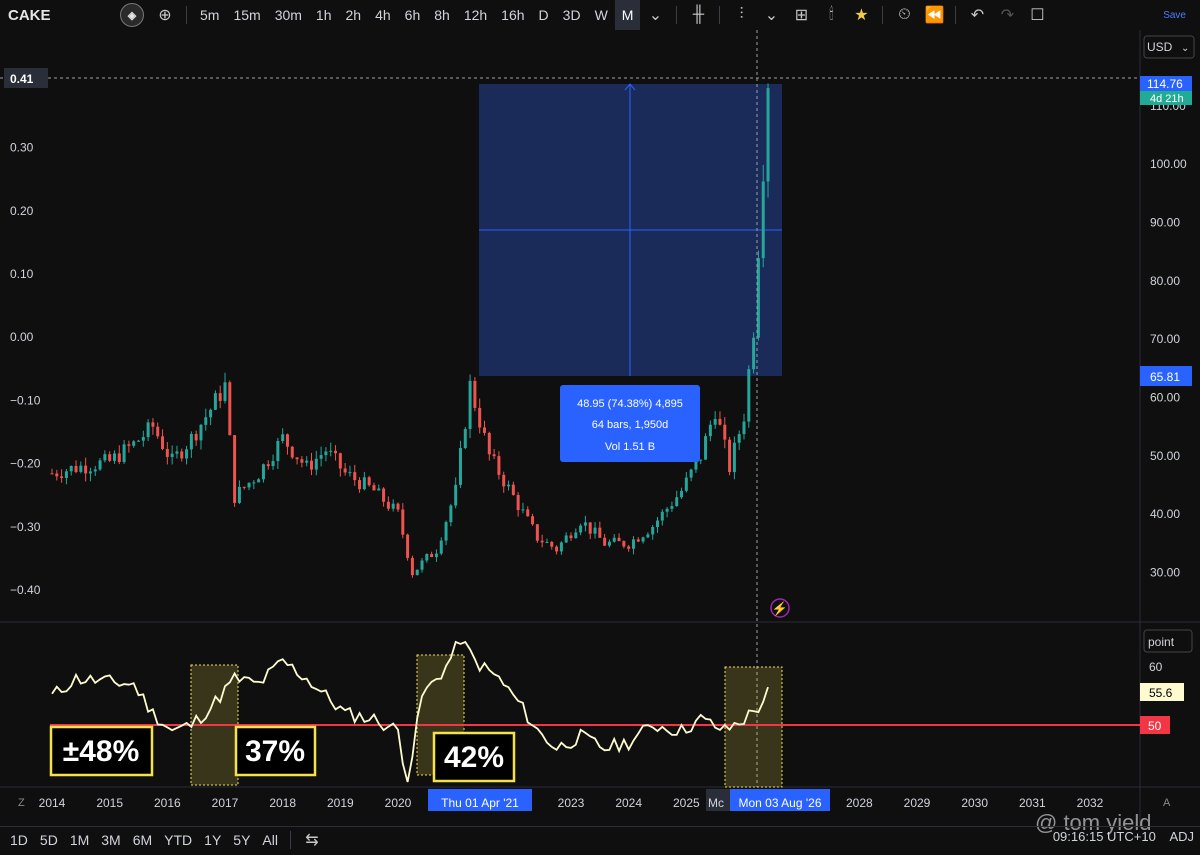 This screenshot has height=855, width=1200. I want to click on time-tick-label: 2014, so click(52, 803).